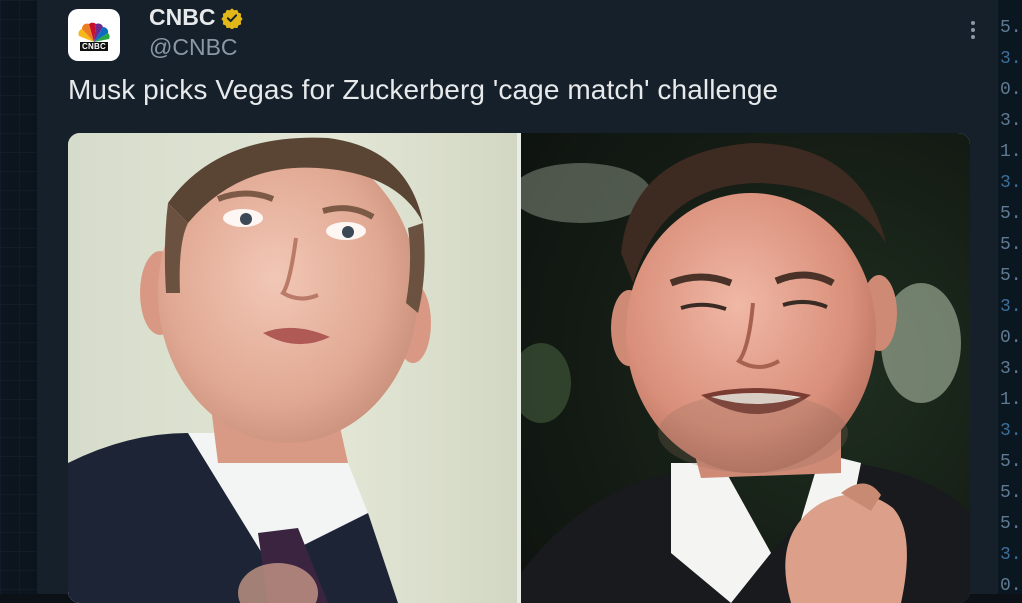 The width and height of the screenshot is (1022, 603). I want to click on avatar-logo-text: CNBC, so click(94, 46).